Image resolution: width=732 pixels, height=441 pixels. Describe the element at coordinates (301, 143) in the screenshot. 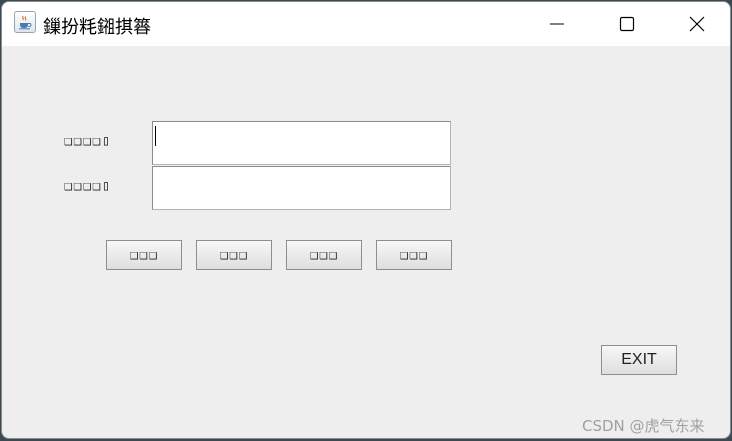

I see `field1-input` at that location.